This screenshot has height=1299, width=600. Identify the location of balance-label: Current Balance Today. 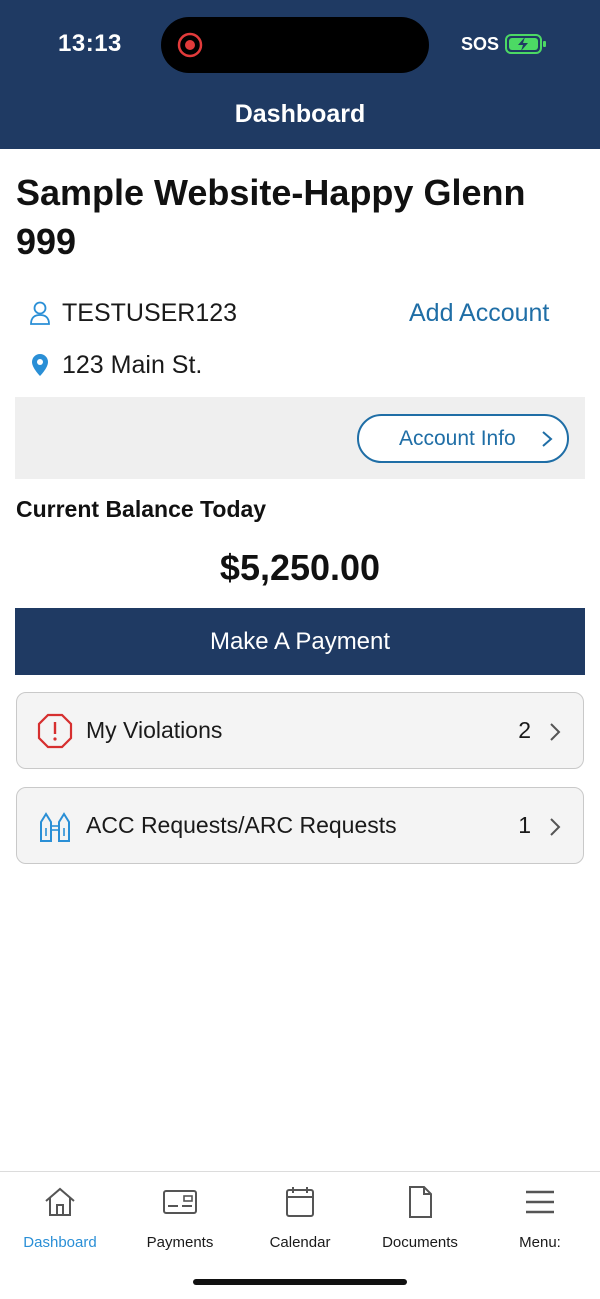
(141, 509).